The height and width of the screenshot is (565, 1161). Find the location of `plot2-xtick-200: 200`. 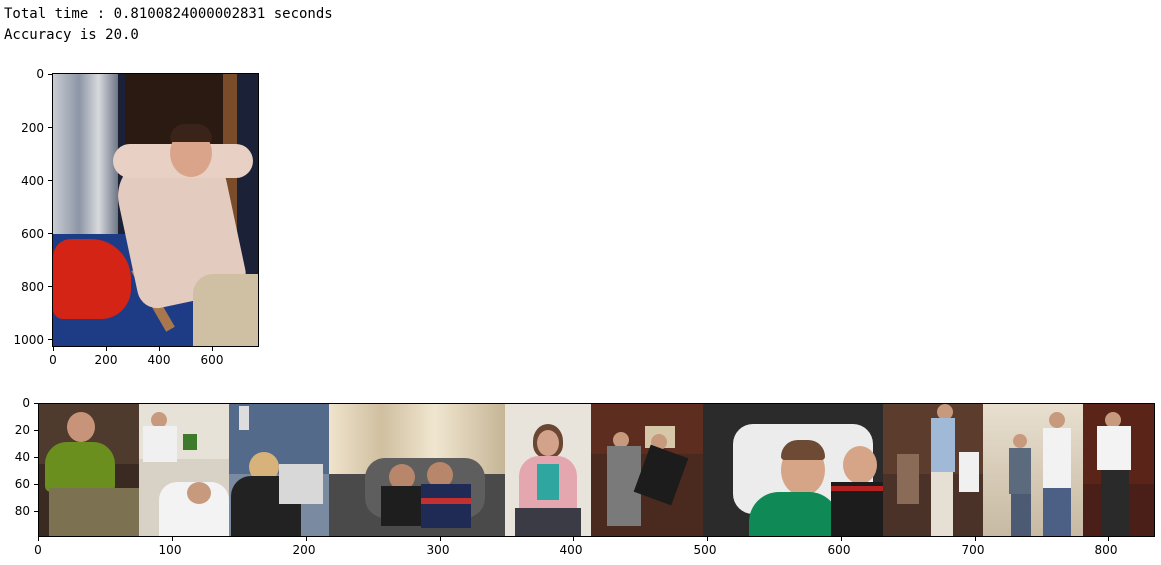

plot2-xtick-200: 200 is located at coordinates (304, 550).